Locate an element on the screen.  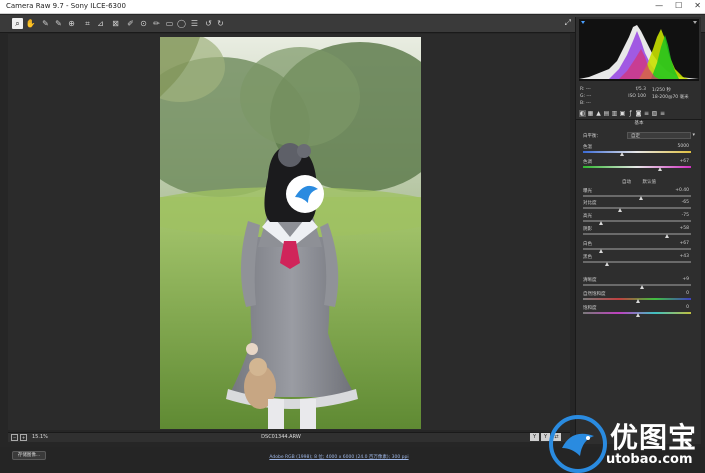
slider-9: 自然饱和度 0 is located at coordinates (639, 297).